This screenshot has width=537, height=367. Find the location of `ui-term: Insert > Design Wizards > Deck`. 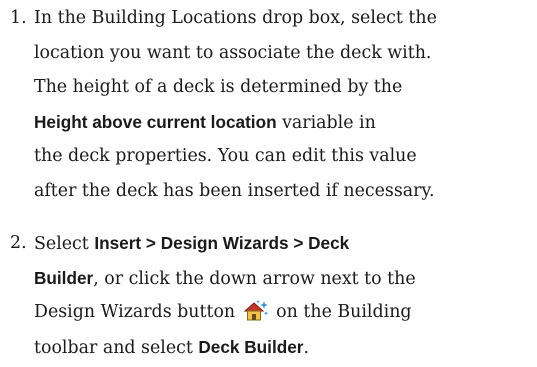

ui-term: Insert > Design Wizards > Deck is located at coordinates (222, 243).